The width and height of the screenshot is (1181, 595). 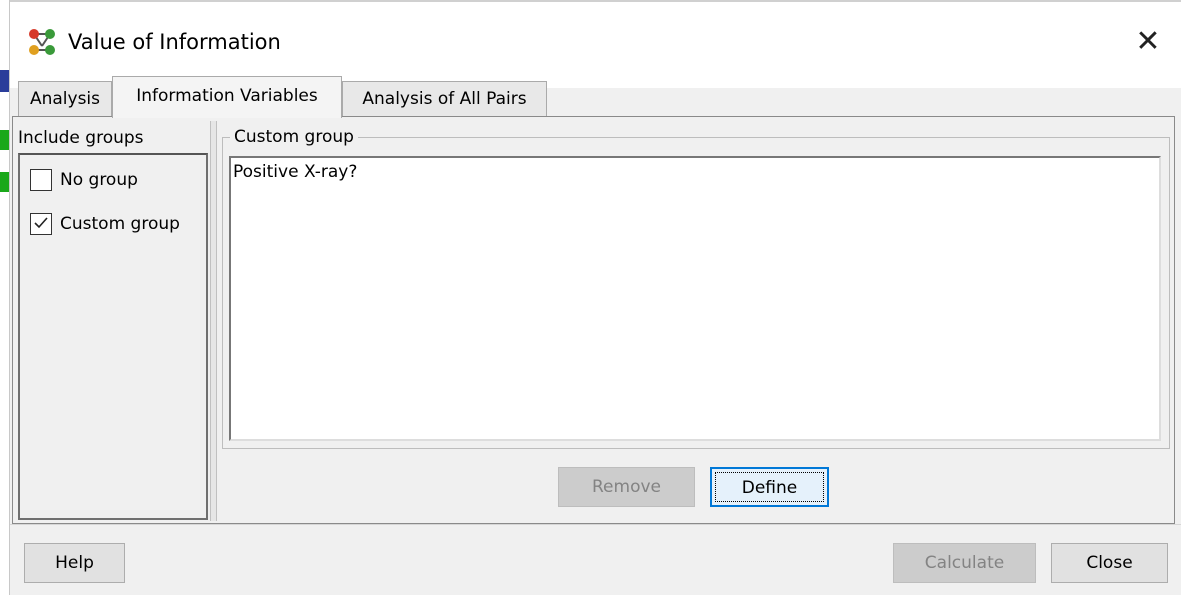 What do you see at coordinates (595, 524) in the screenshot?
I see `footer-divider` at bounding box center [595, 524].